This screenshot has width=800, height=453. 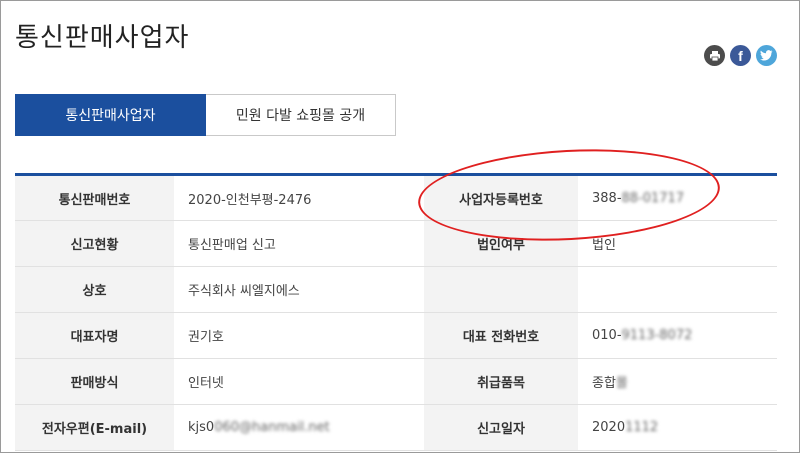 I want to click on tab-bar: 통신판매사업자 민원 다발 쇼핑몰 공개, so click(x=205, y=115).